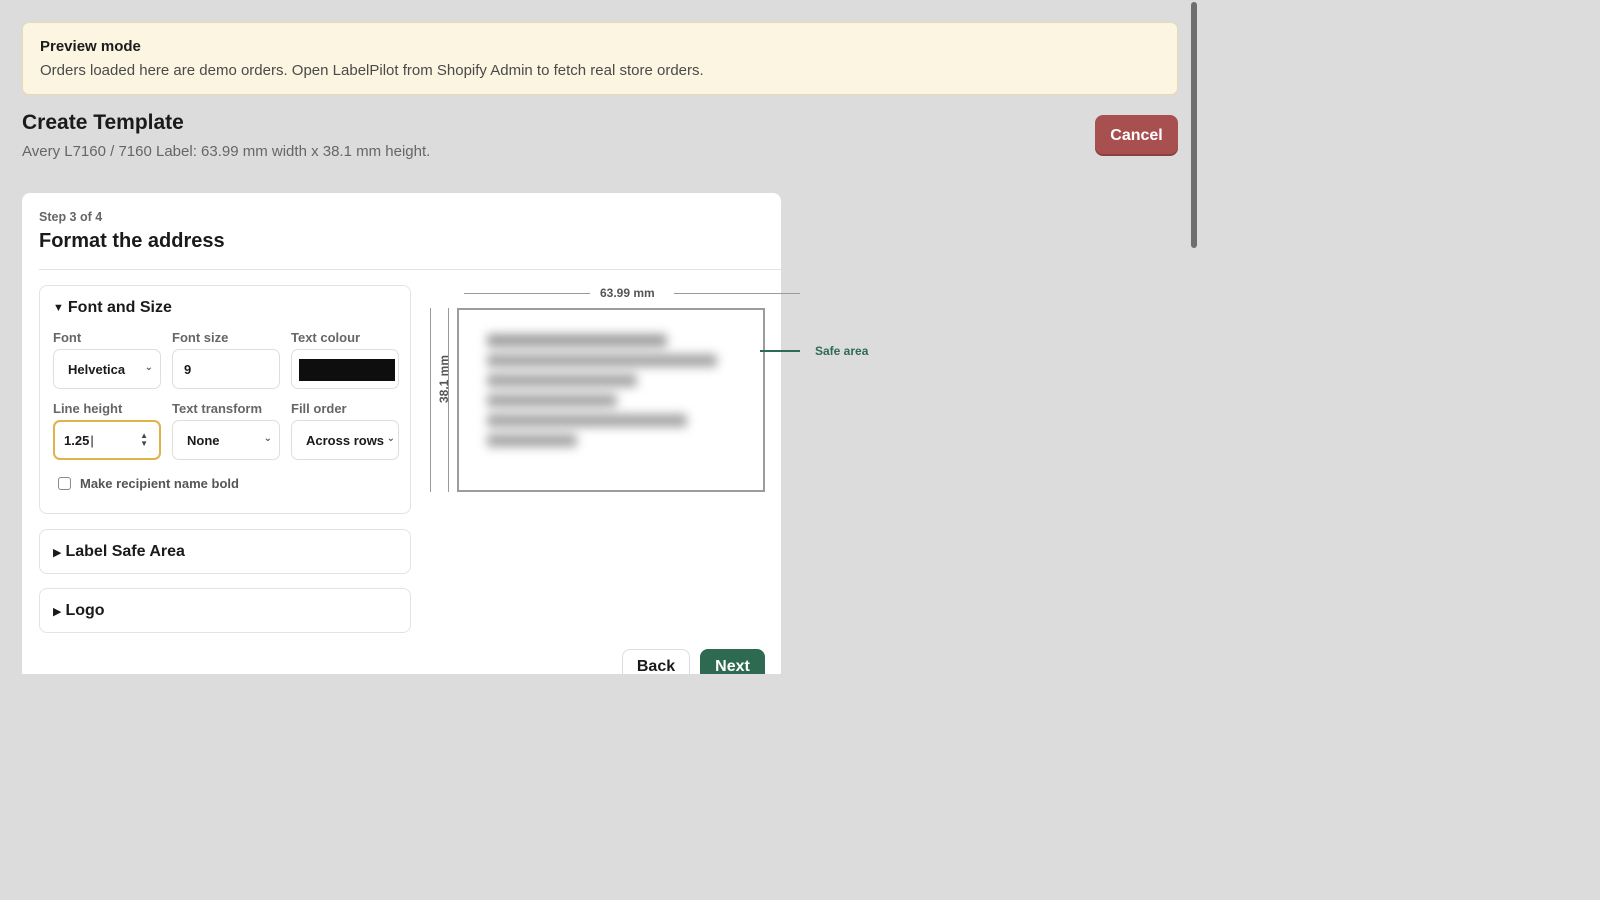 The height and width of the screenshot is (900, 1600). I want to click on font-select-value: Helvetica, so click(97, 369).